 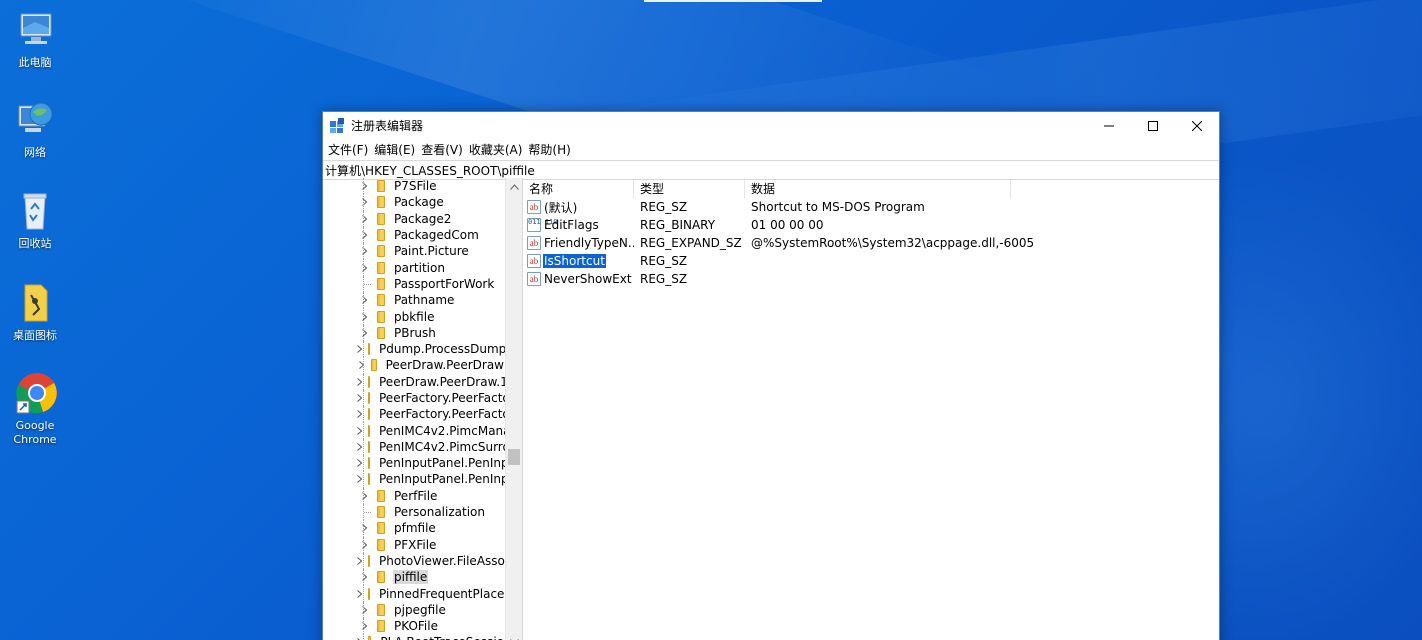 What do you see at coordinates (414, 528) in the screenshot?
I see `tree-item: pfmfile` at bounding box center [414, 528].